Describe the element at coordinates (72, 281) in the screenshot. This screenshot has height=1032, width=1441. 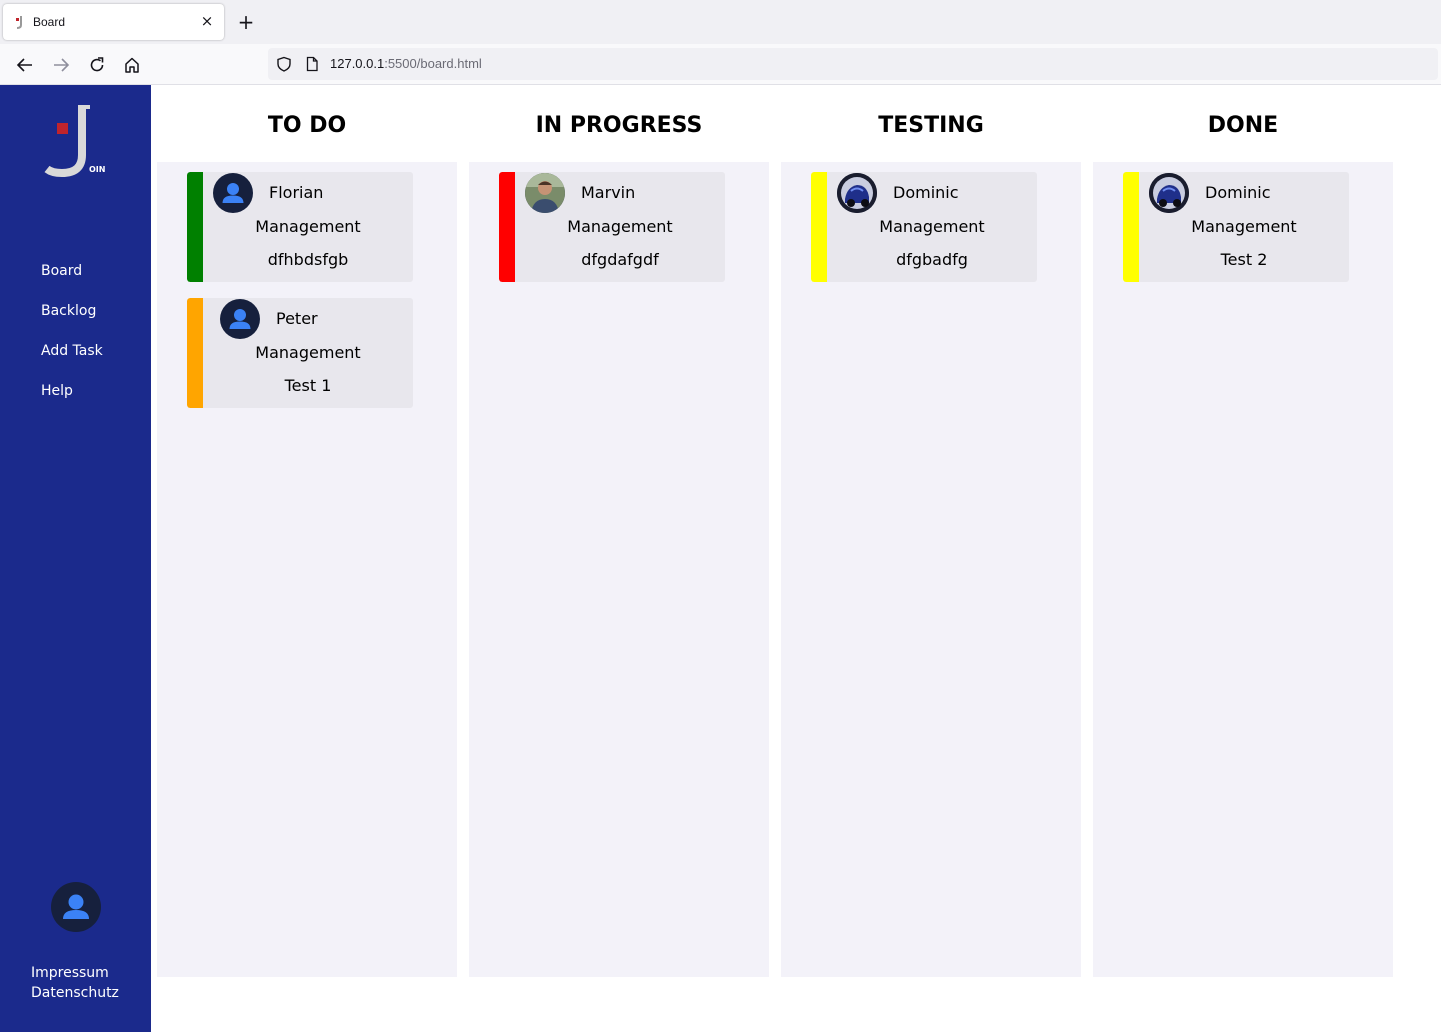
I see `sidebar-item-board: Board` at that location.